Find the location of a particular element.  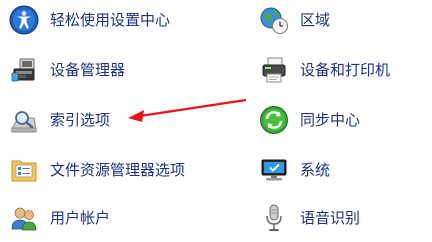

ease-of-access-center-label: 轻松使用设置中心 is located at coordinates (110, 20).